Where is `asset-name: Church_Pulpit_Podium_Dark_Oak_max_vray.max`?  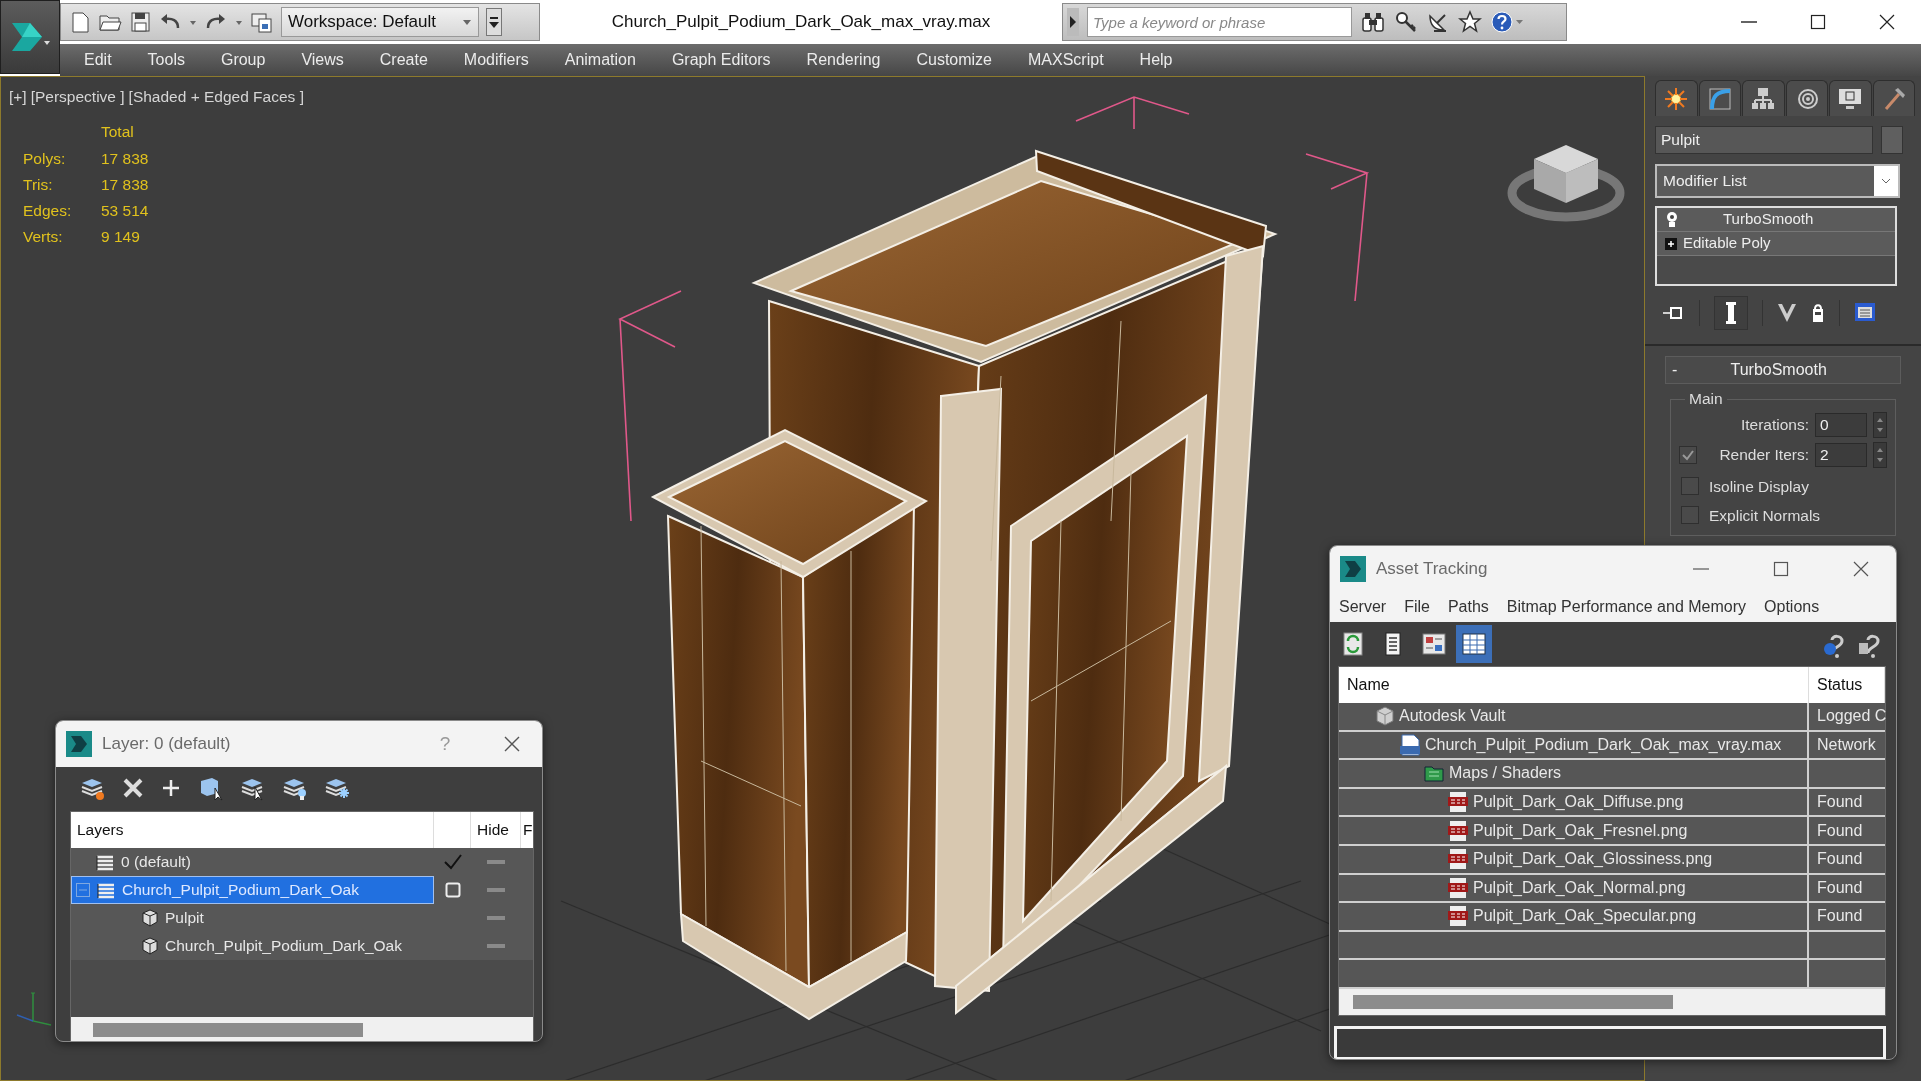
asset-name: Church_Pulpit_Podium_Dark_Oak_max_vray.max is located at coordinates (1603, 744).